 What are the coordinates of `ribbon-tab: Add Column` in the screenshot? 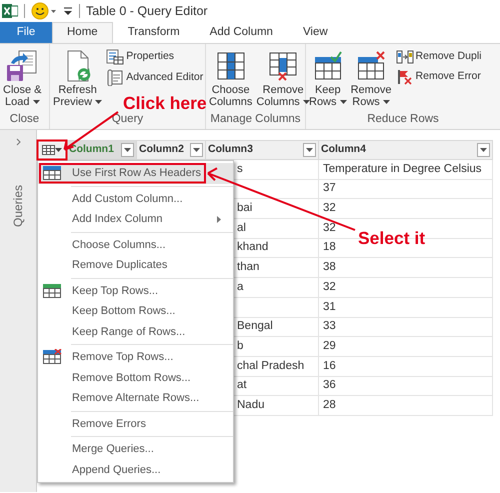 It's located at (241, 32).